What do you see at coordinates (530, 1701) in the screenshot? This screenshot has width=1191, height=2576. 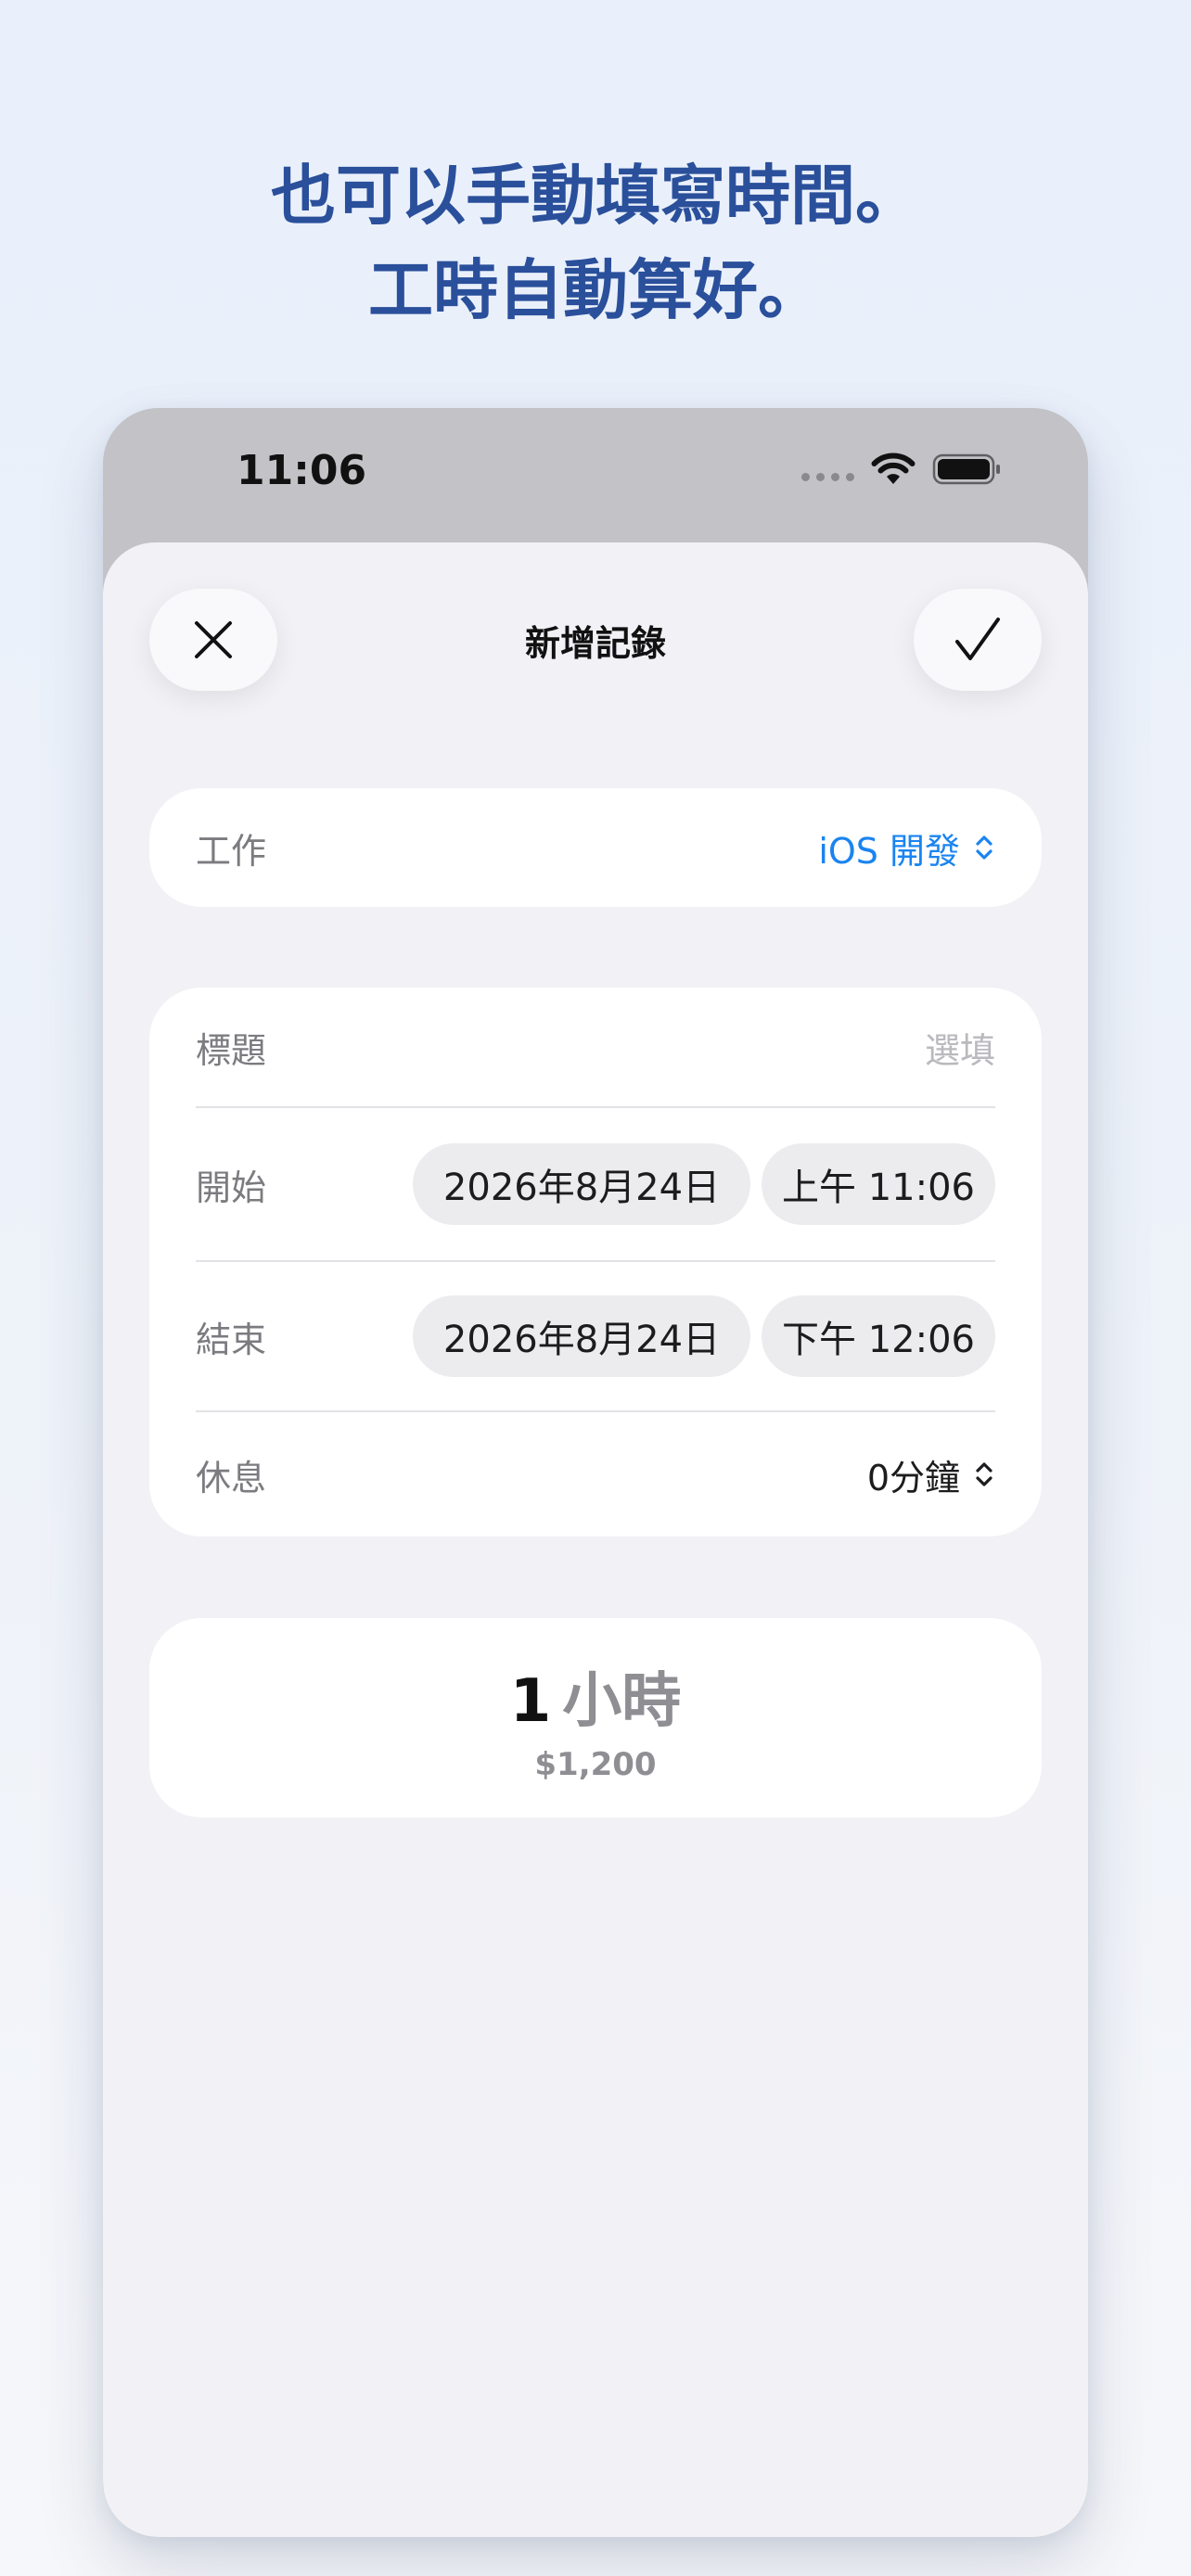 I see `total-hours-number: 1` at bounding box center [530, 1701].